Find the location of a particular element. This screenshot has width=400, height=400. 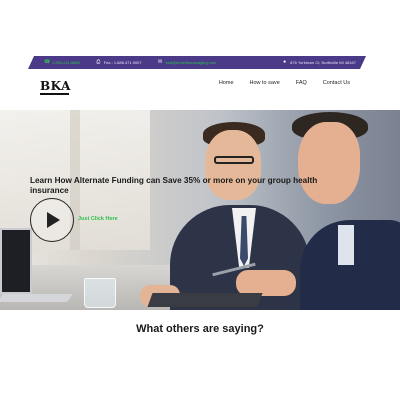

address-item: ● 876 Yorktown Ct, Northville MI 48167 is located at coordinates (319, 62).